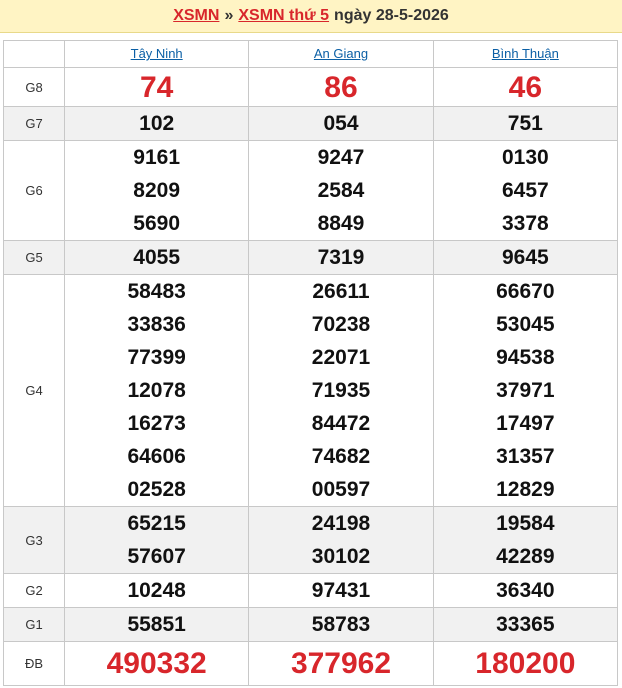 This screenshot has width=622, height=688. I want to click on prize-row-g7: G7 102 054 751, so click(311, 123).